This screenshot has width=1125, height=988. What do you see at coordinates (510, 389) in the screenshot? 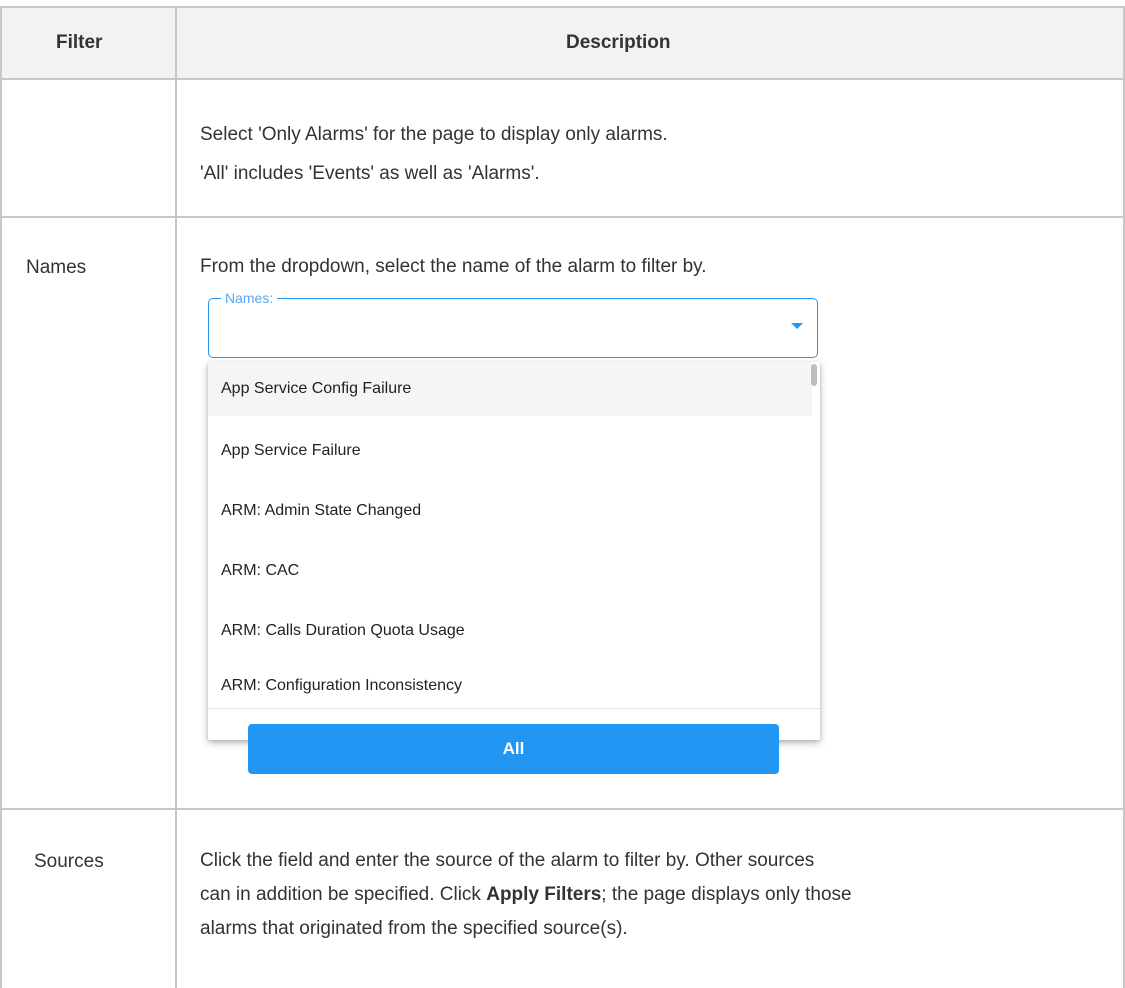
I see `dropdown-option: App Service Config Failure` at bounding box center [510, 389].